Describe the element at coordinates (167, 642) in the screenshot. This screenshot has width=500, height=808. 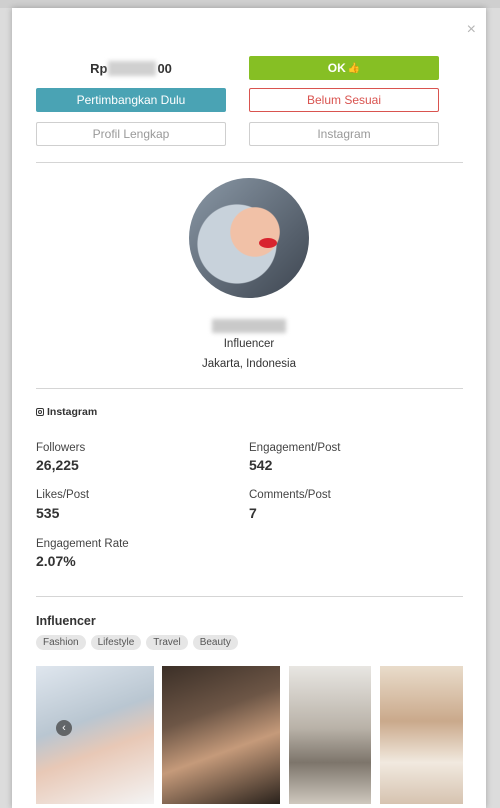
I see `tag-travel: Travel` at that location.